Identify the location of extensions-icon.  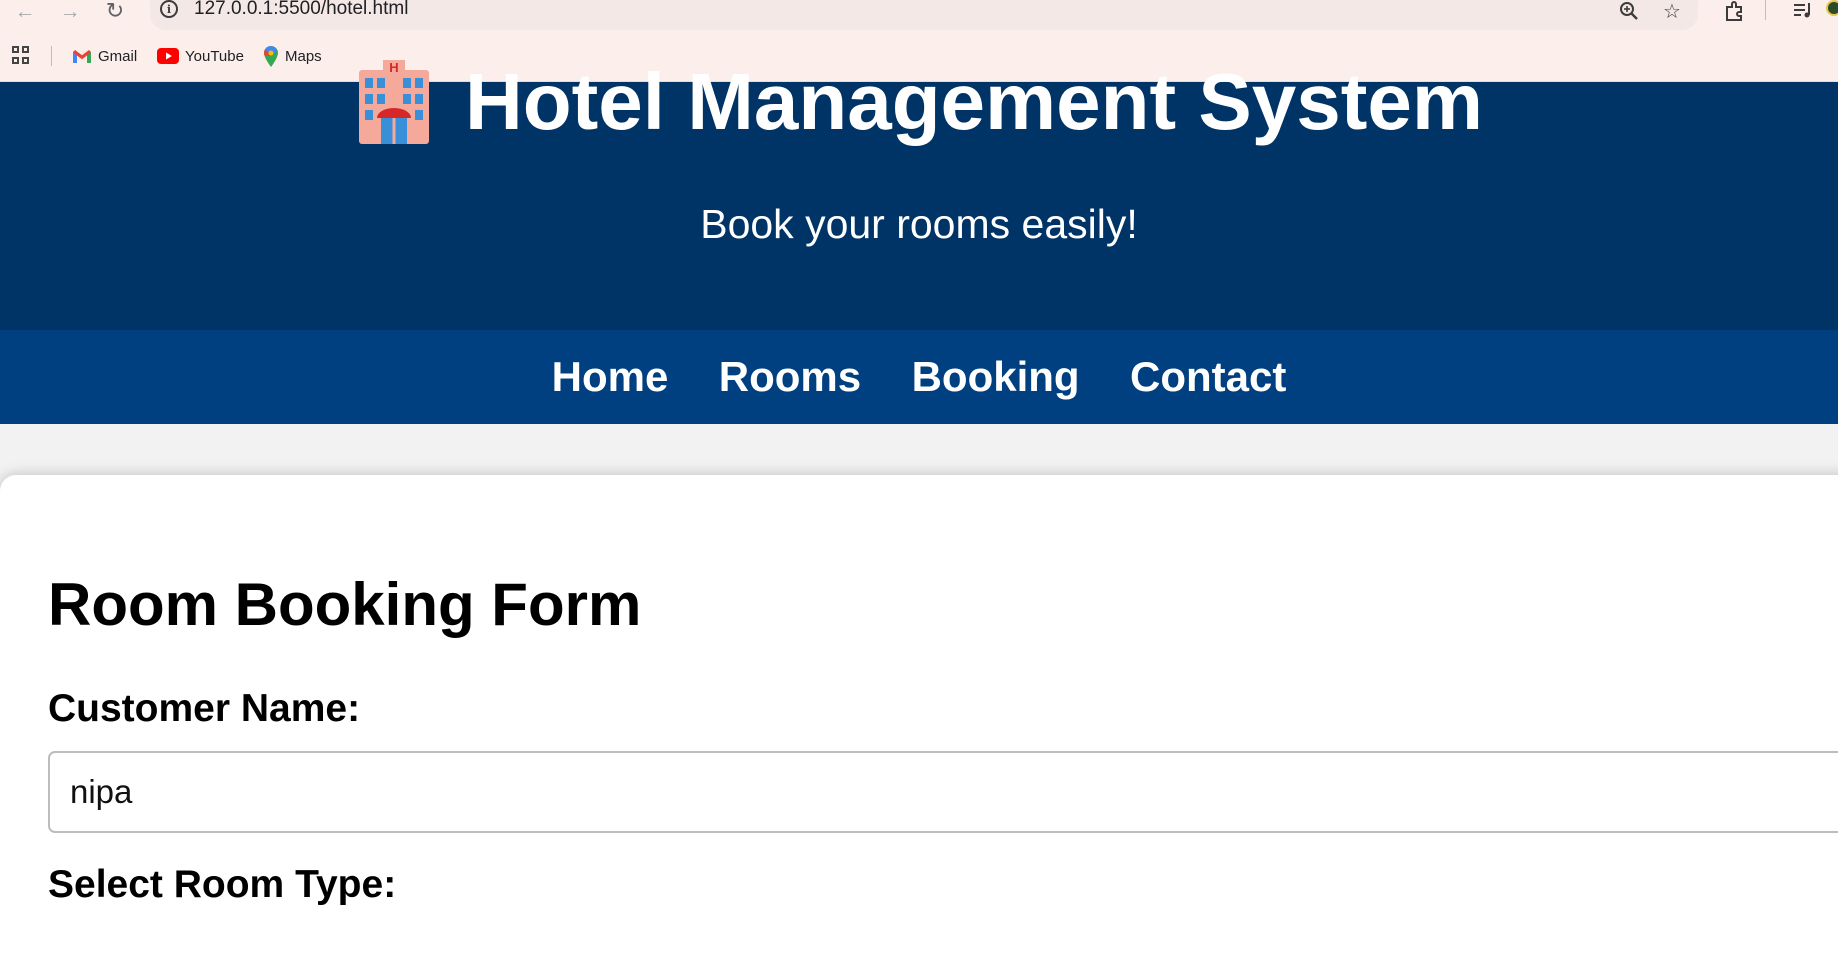
(1735, 11).